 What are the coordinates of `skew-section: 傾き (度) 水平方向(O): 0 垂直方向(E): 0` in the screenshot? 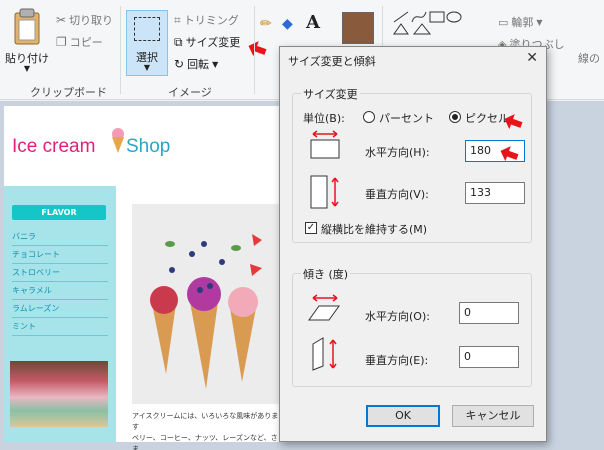 It's located at (412, 326).